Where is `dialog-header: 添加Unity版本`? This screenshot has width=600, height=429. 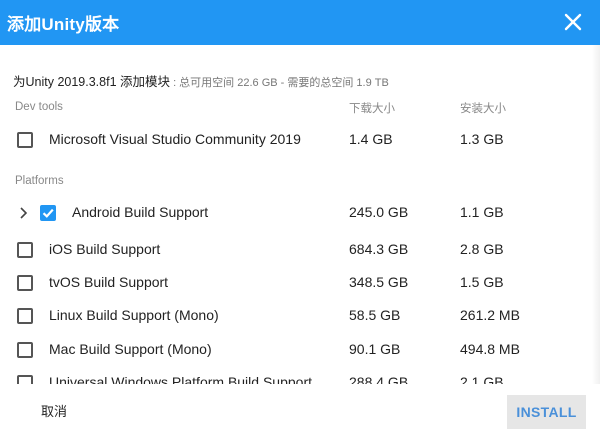 dialog-header: 添加Unity版本 is located at coordinates (300, 22).